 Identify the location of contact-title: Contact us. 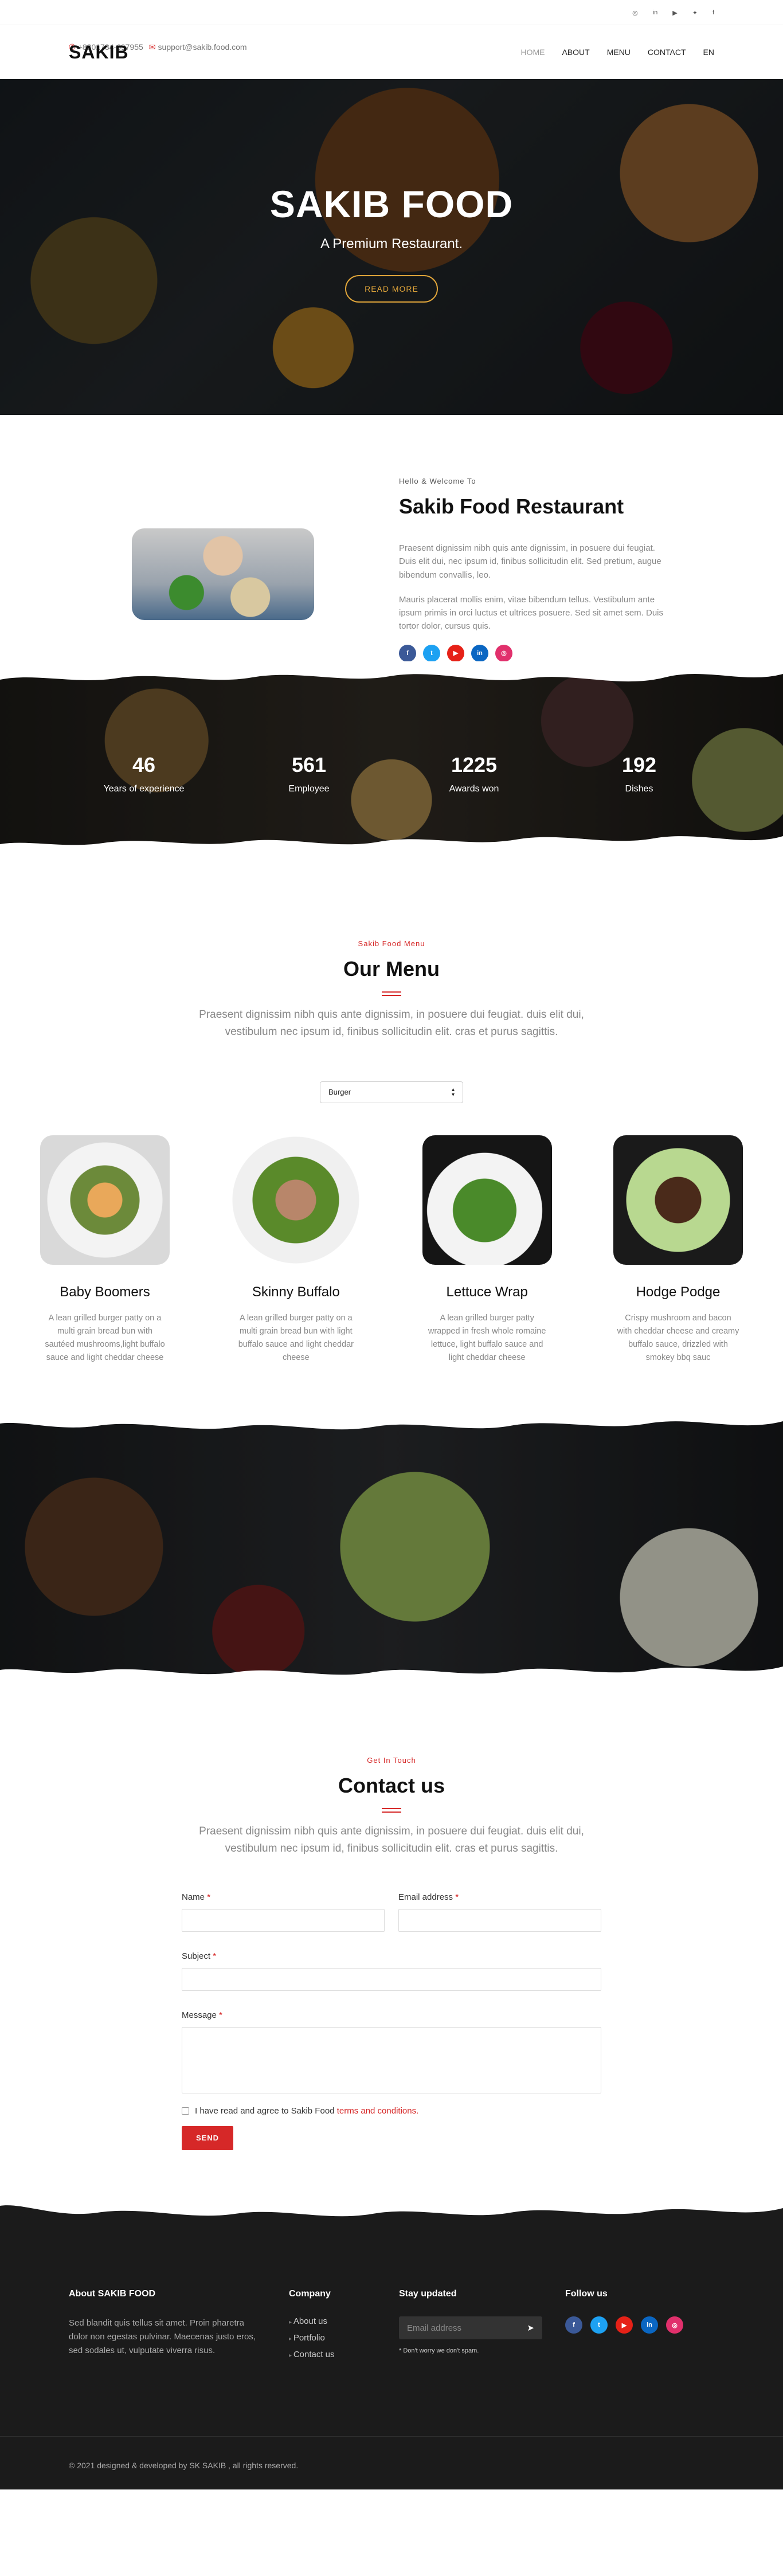
(391, 1785).